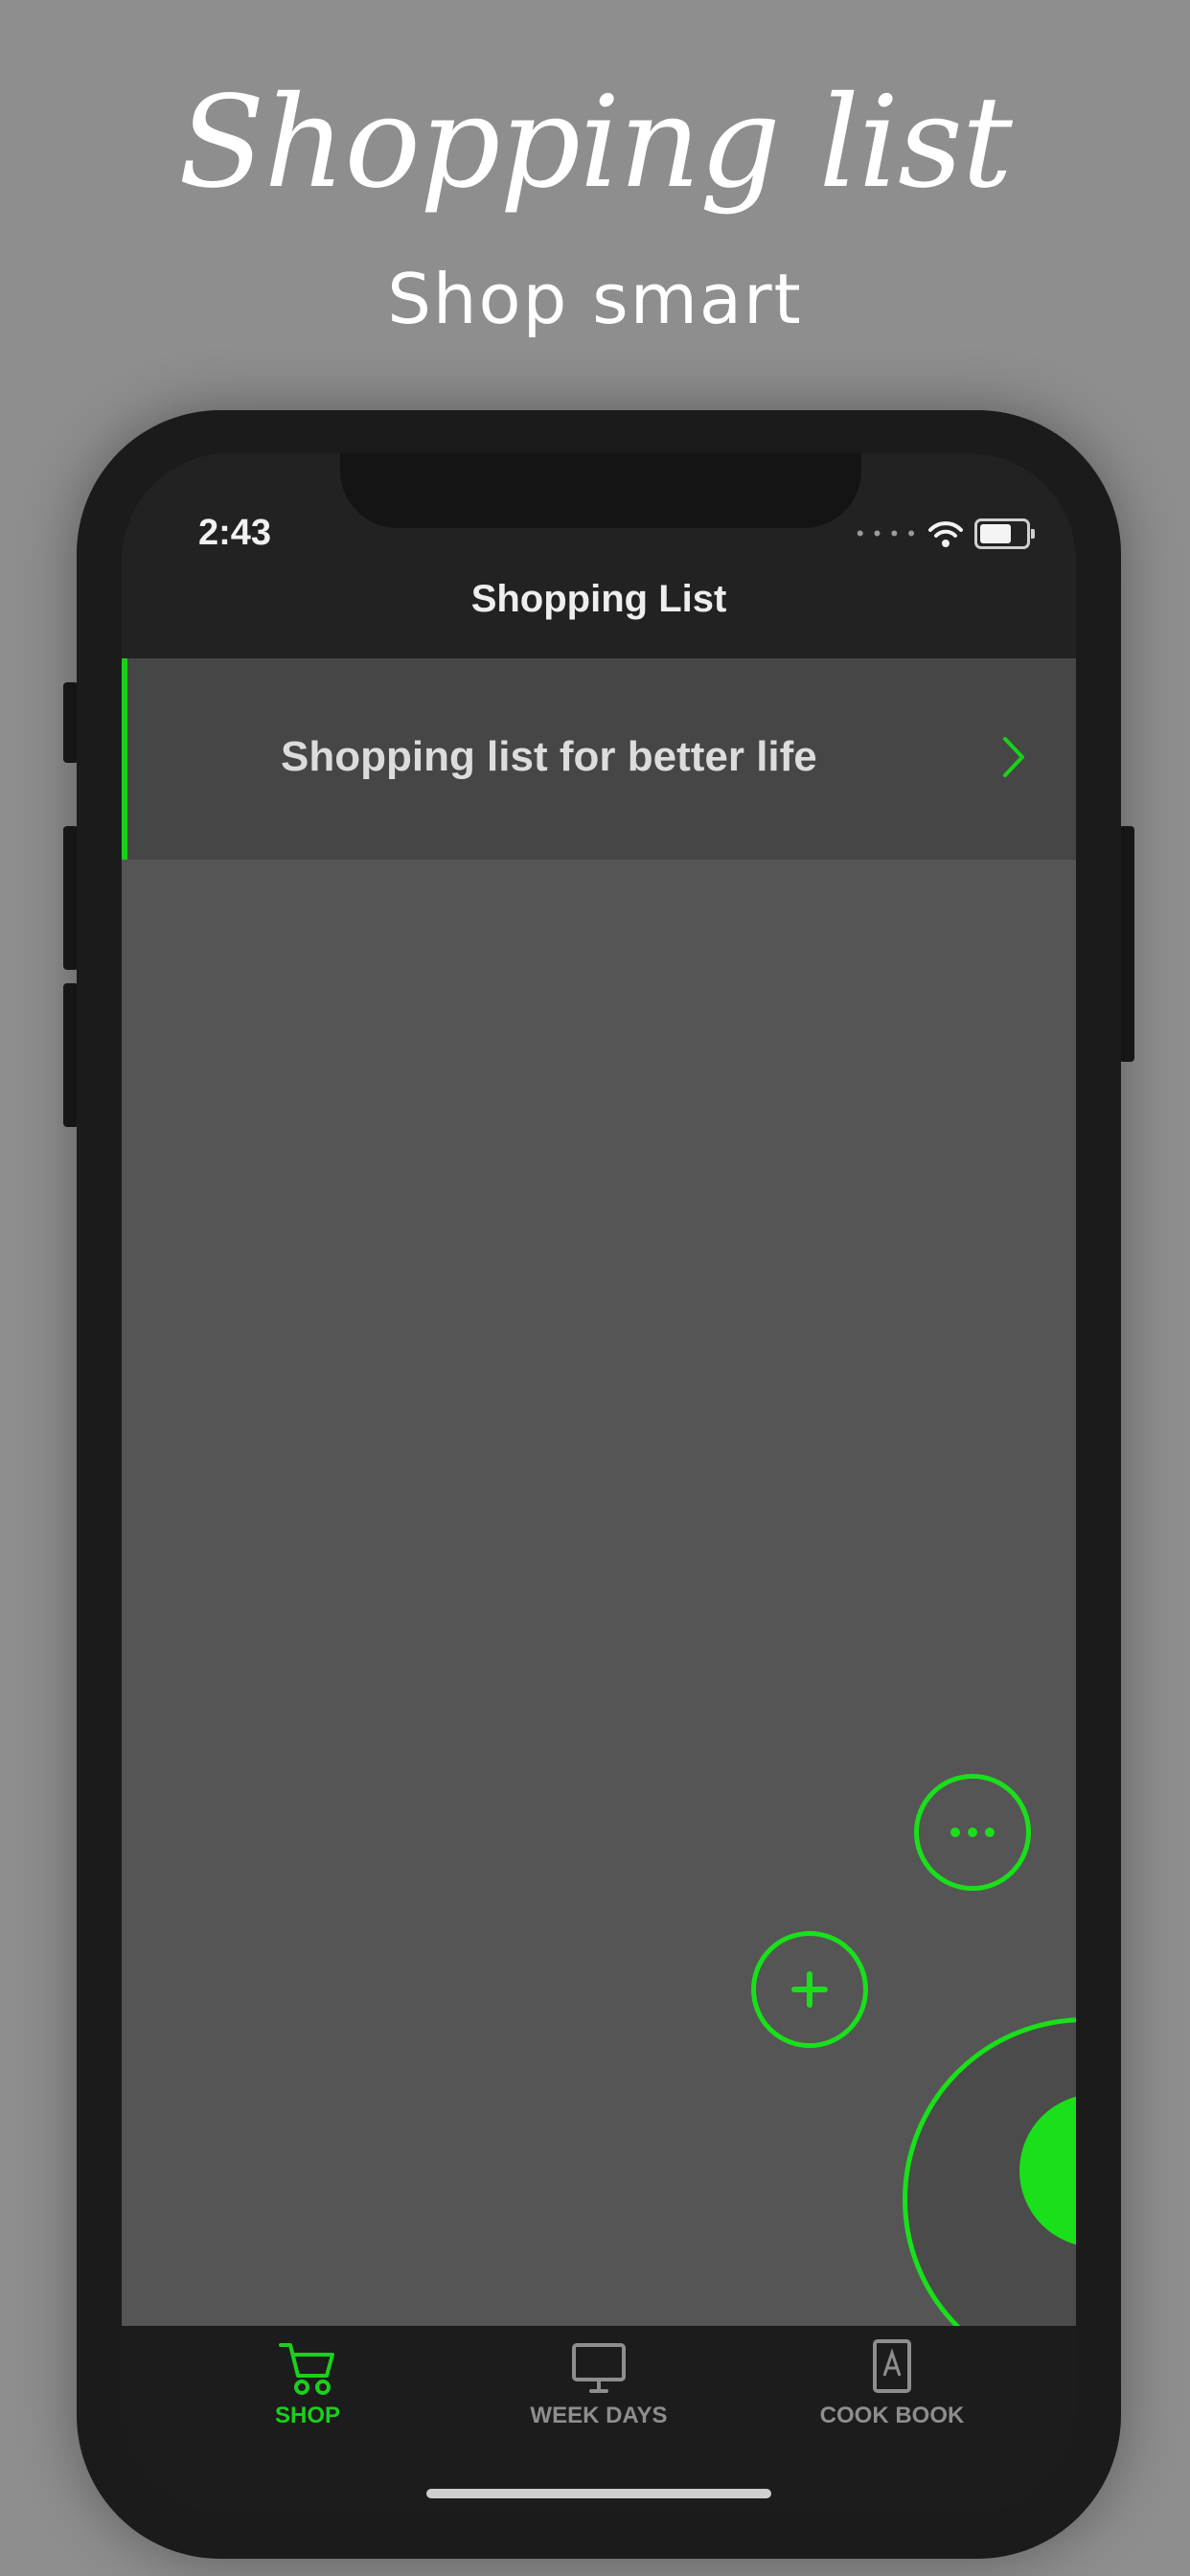  I want to click on more-horizontal-icon, so click(973, 1832).